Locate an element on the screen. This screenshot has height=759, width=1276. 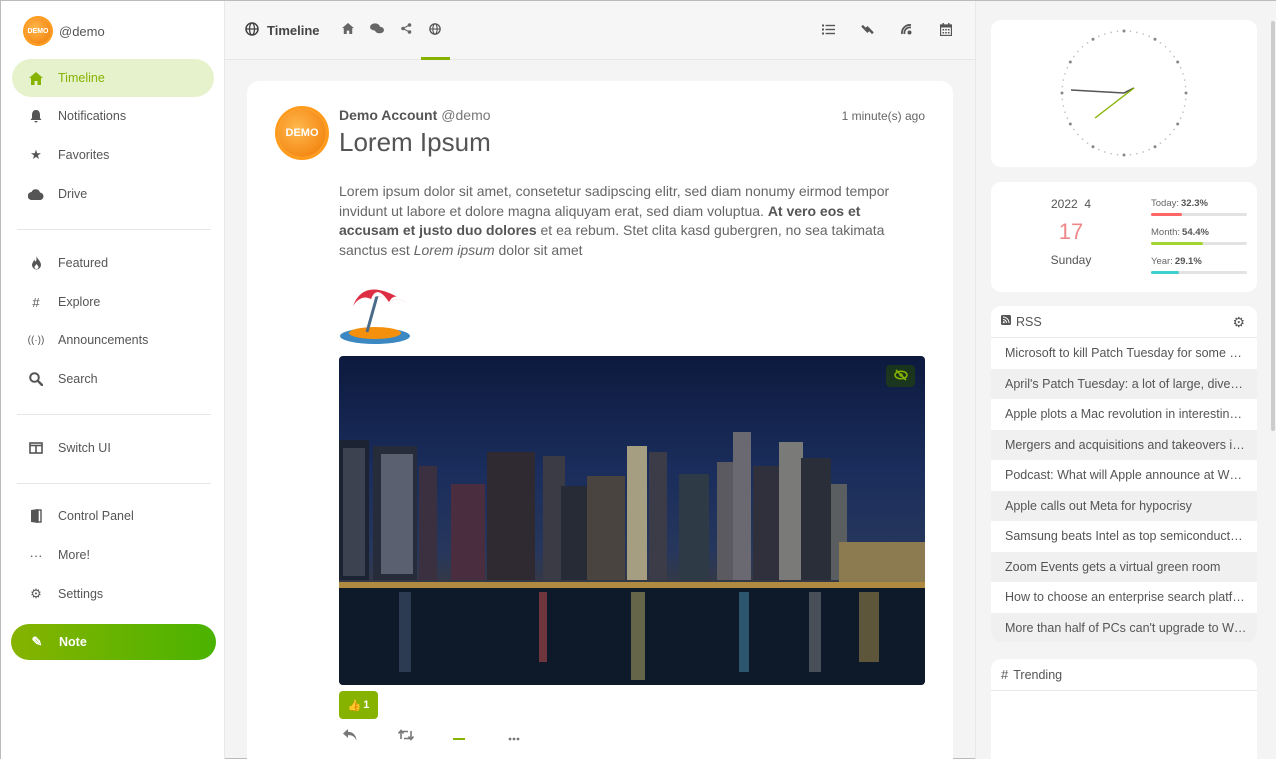
sidebar-item-announcements: ((·)) Announcements is located at coordinates (113, 340).